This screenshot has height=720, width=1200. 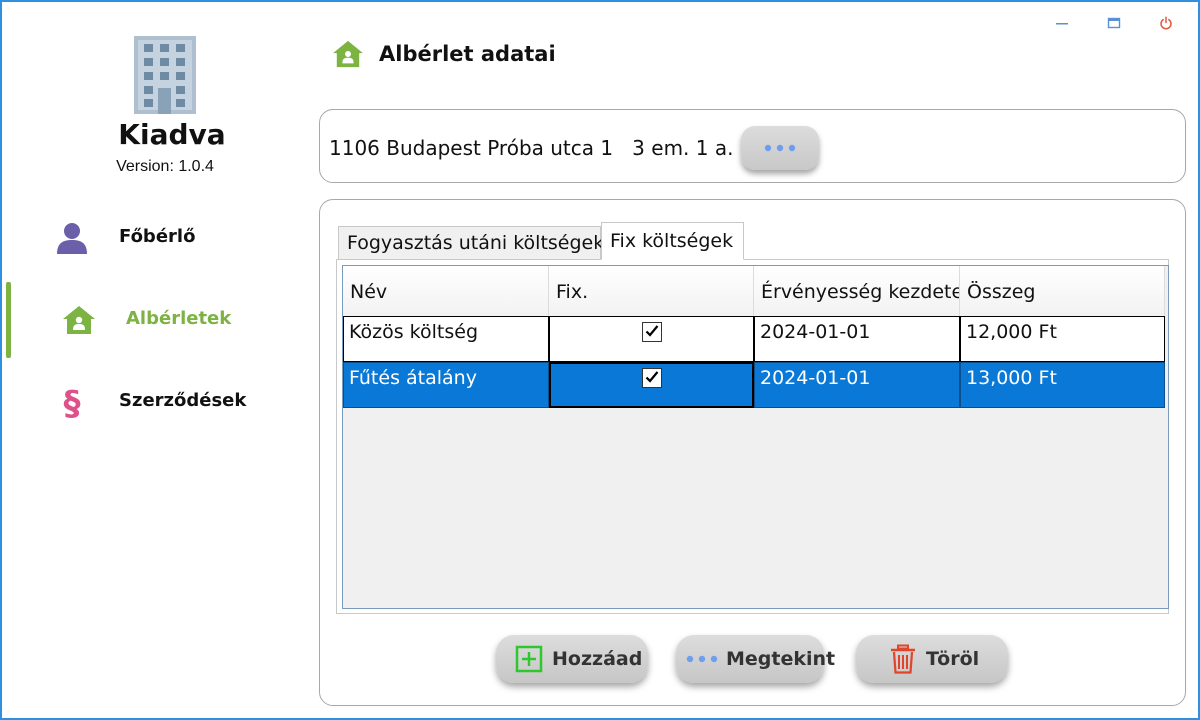 What do you see at coordinates (651, 291) in the screenshot?
I see `column-header-fix: Fix.` at bounding box center [651, 291].